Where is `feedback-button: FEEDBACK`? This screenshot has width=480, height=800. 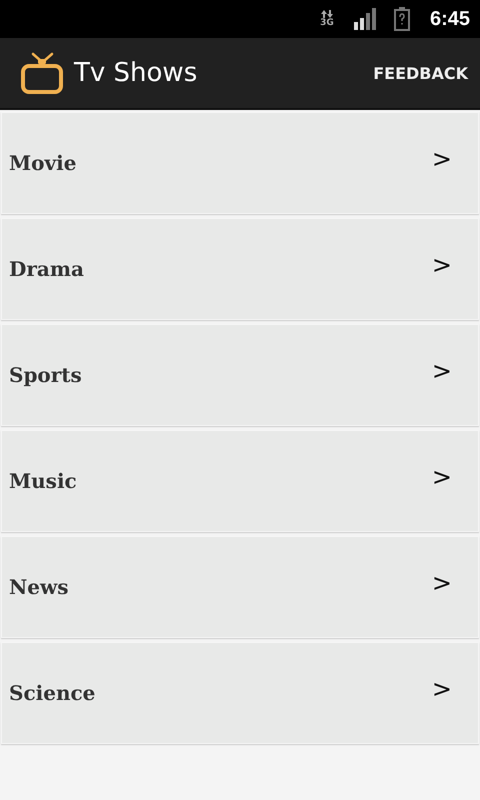 feedback-button: FEEDBACK is located at coordinates (420, 73).